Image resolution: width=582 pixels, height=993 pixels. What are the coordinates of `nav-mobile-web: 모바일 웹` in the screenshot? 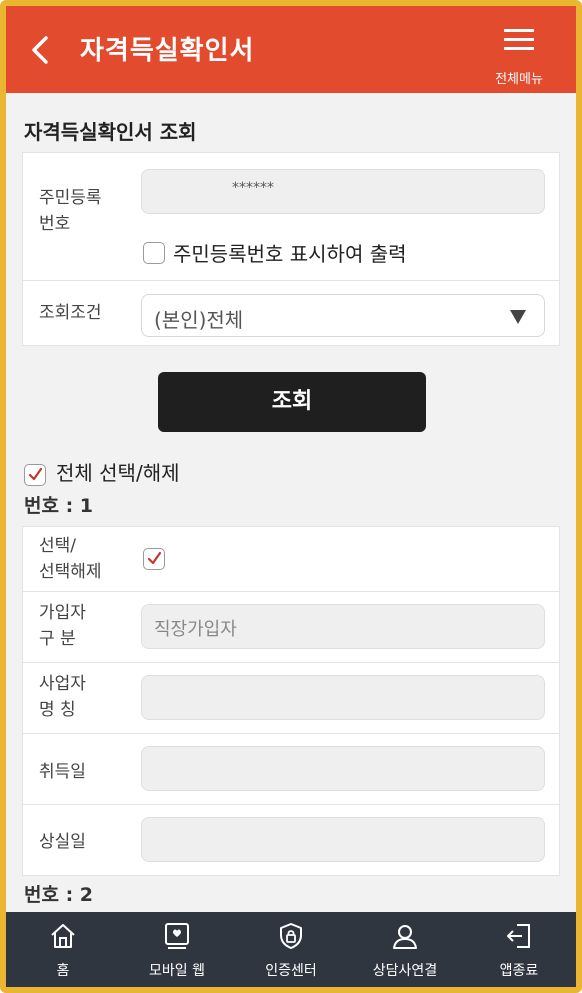 It's located at (177, 949).